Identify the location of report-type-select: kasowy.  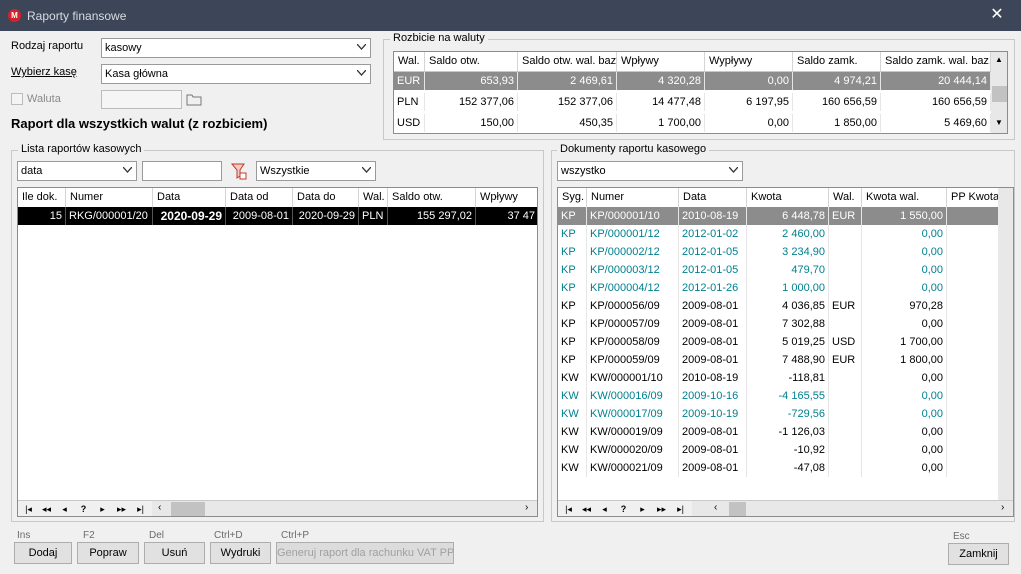
(236, 48).